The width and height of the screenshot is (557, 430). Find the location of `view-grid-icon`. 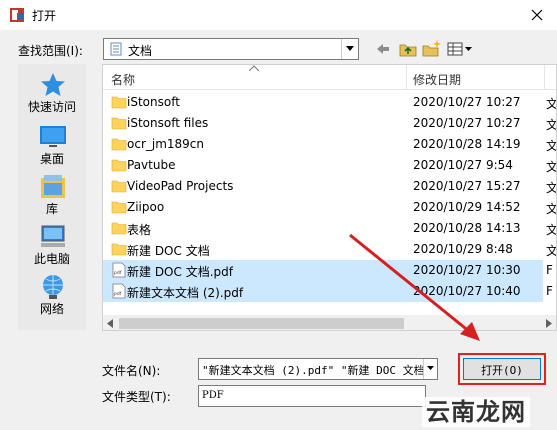

view-grid-icon is located at coordinates (459, 49).